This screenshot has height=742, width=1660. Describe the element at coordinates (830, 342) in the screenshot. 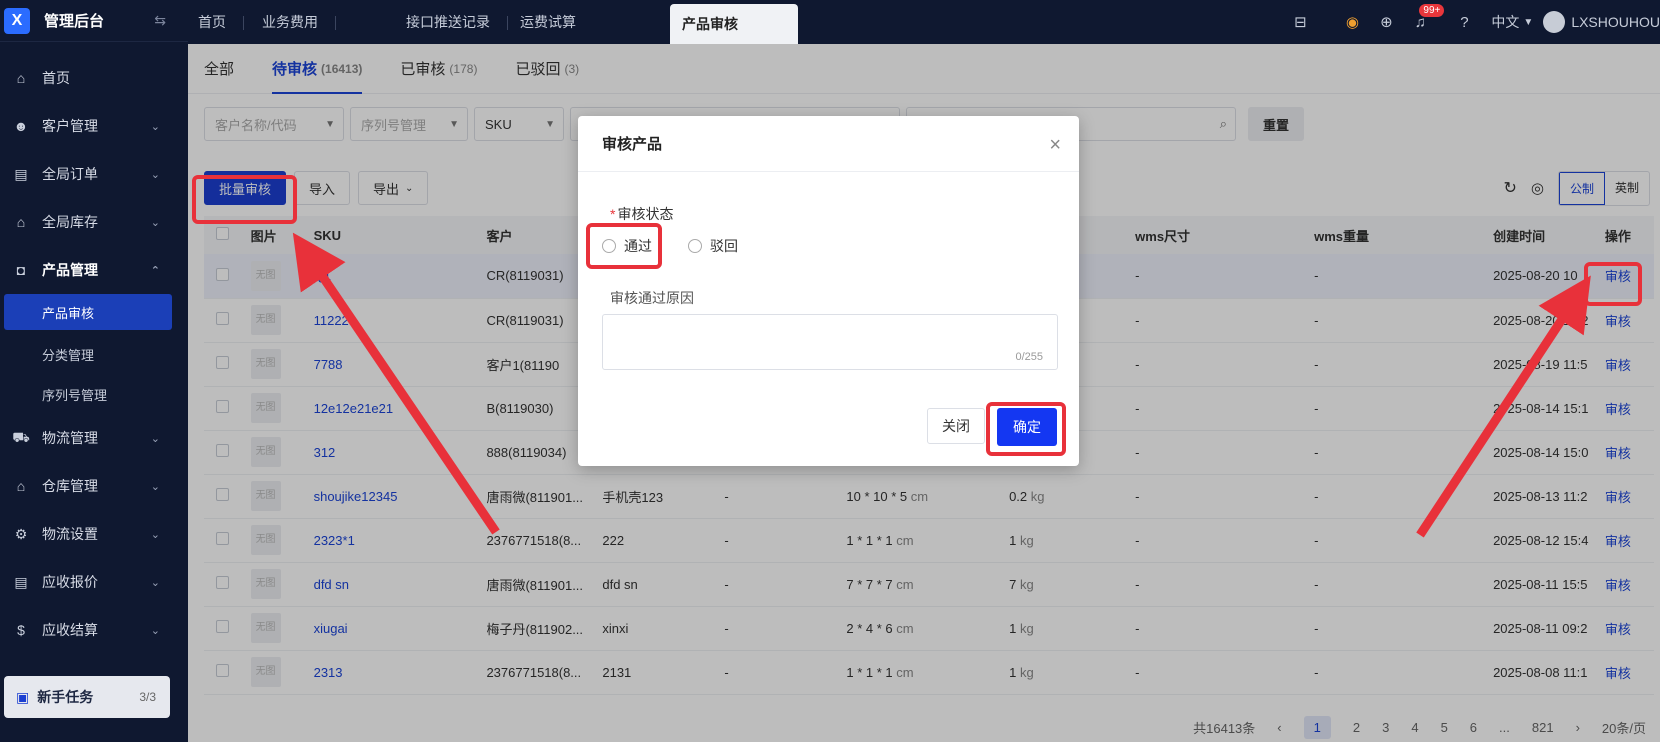

I see `reason-textarea: 0/255` at that location.